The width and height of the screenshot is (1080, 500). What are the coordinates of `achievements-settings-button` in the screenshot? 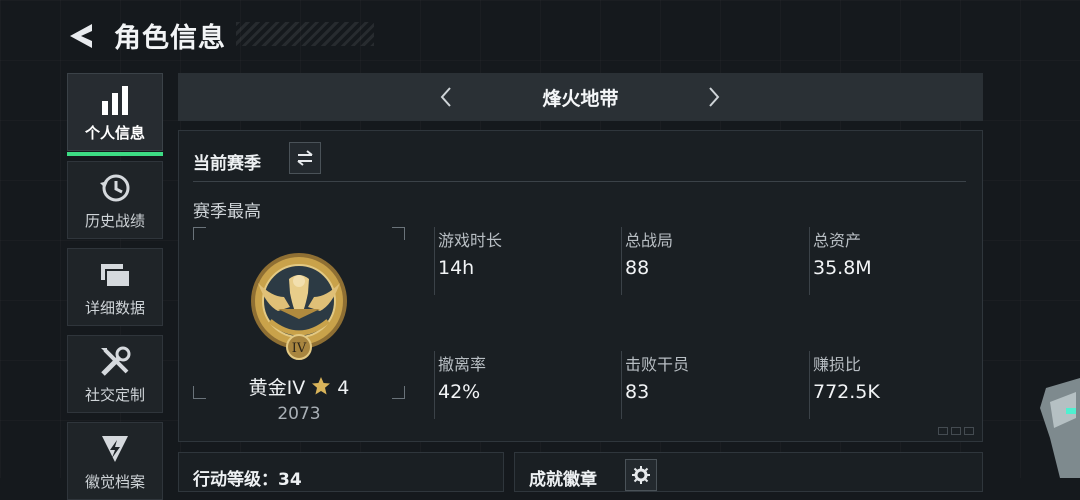 It's located at (641, 475).